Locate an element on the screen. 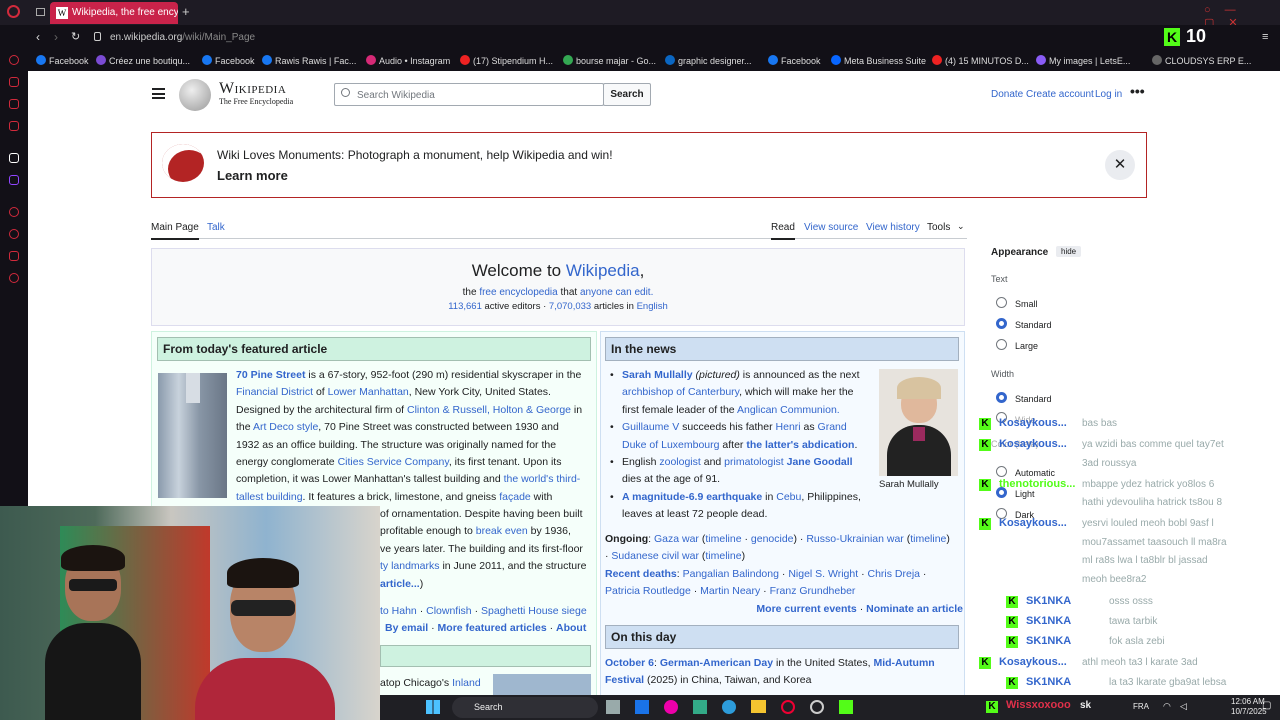 The width and height of the screenshot is (1280, 720). text-large-radio is located at coordinates (1001, 344).